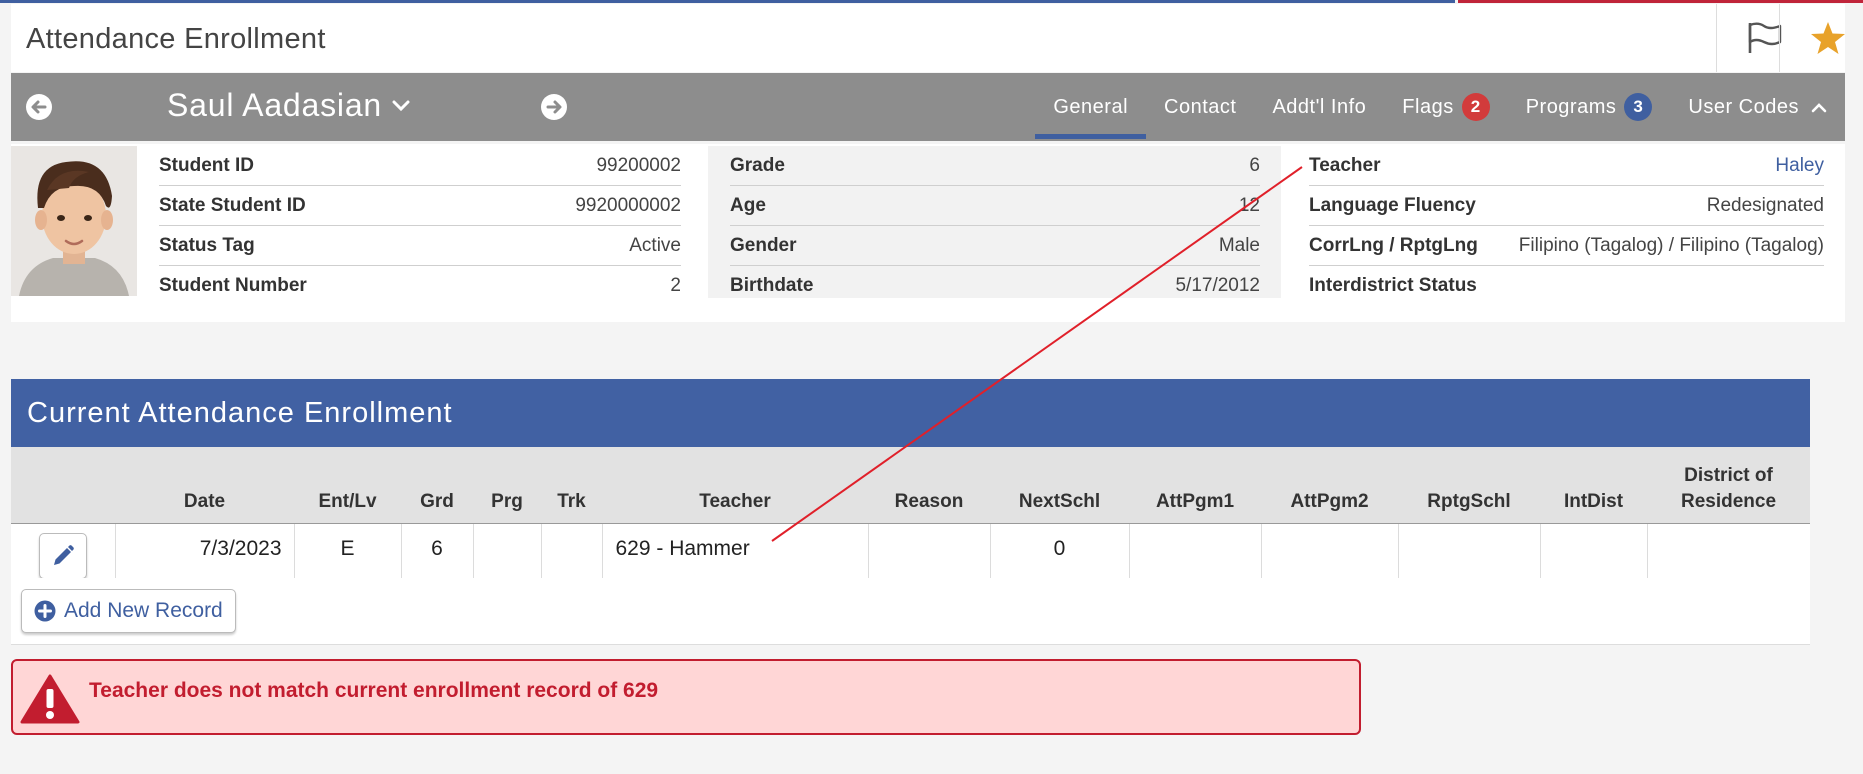 This screenshot has height=774, width=1863. I want to click on tab-label: Flags, so click(1428, 106).